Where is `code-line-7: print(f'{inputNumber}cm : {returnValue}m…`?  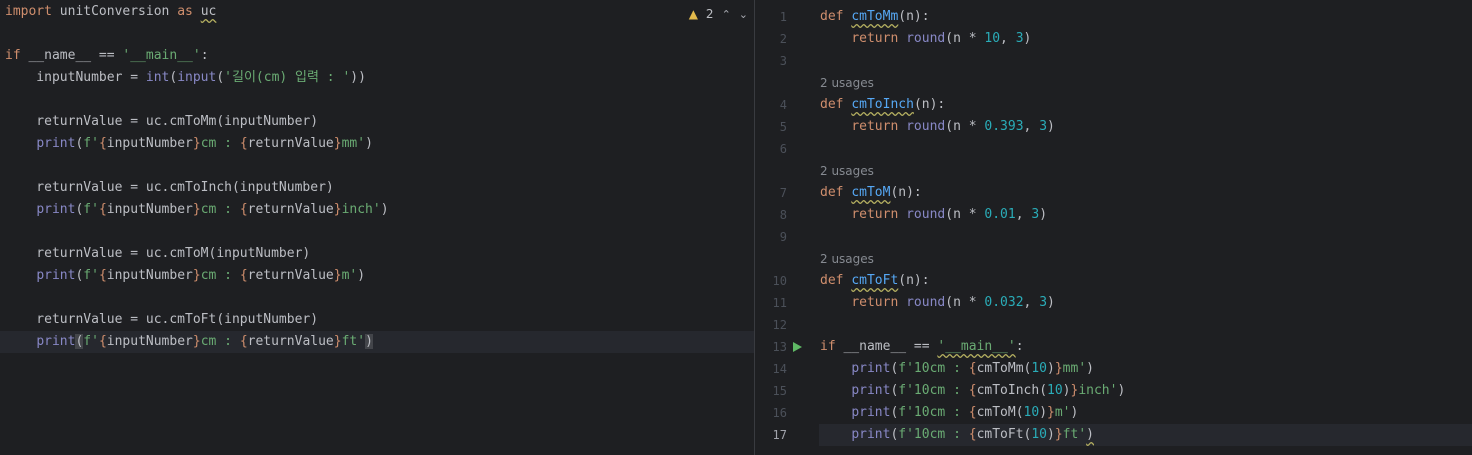
code-line-7: print(f'{inputNumber}cm : {returnValue}m… is located at coordinates (379, 144).